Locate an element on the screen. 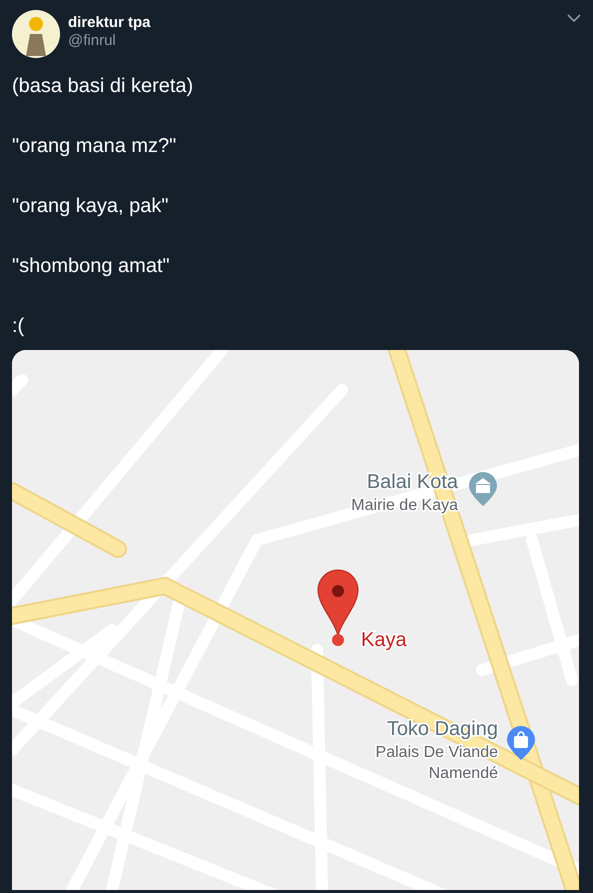 The image size is (593, 893). map-pin-icon is located at coordinates (338, 608).